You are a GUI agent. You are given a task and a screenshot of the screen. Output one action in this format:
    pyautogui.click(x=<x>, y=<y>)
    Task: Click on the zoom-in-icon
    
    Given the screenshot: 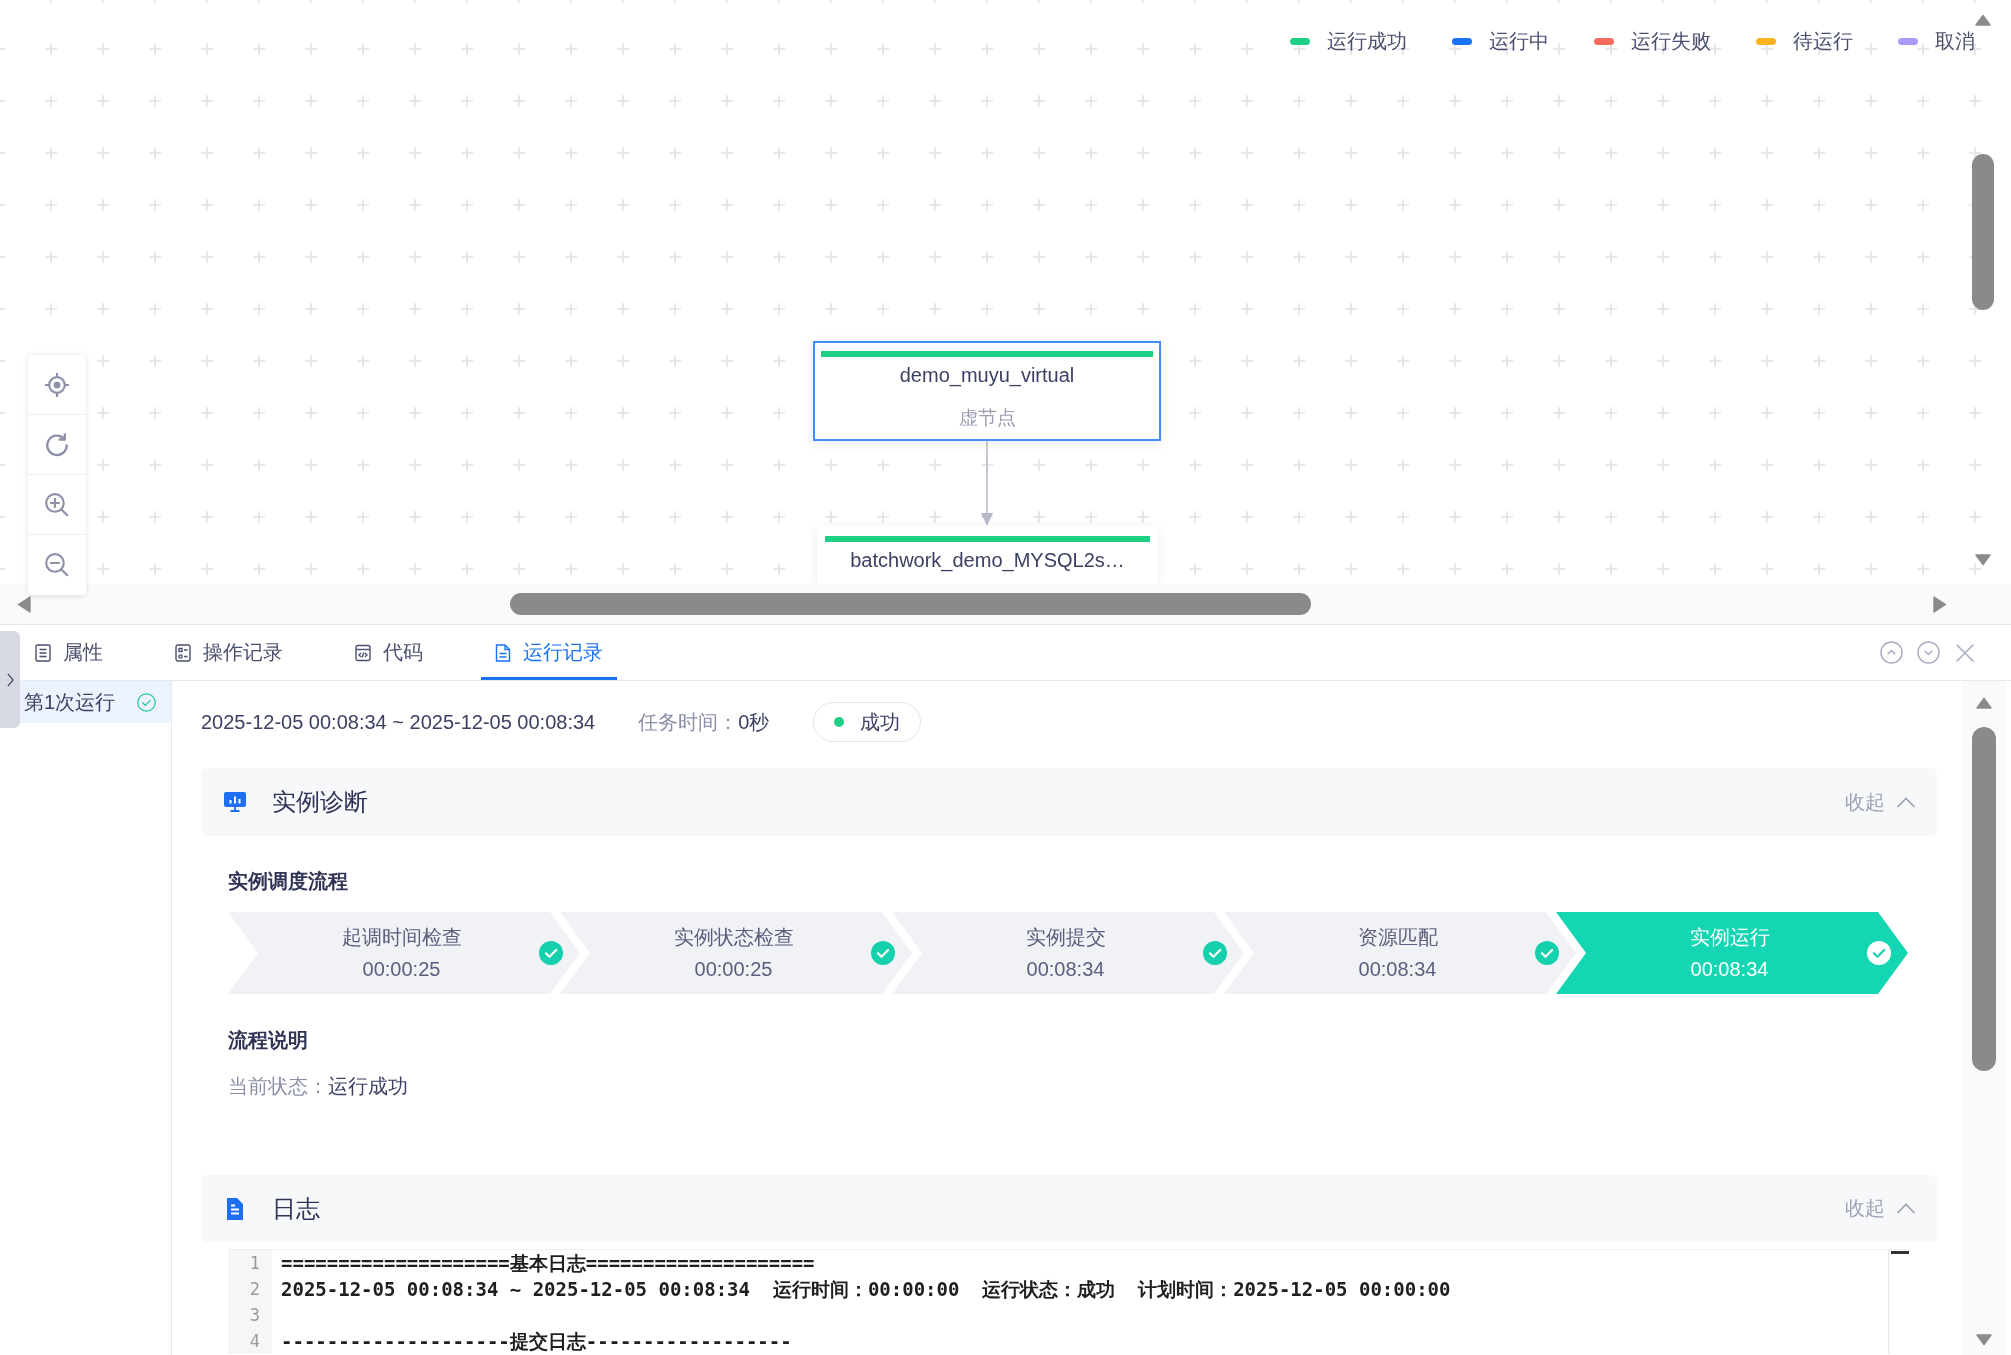 What is the action you would take?
    pyautogui.click(x=57, y=504)
    